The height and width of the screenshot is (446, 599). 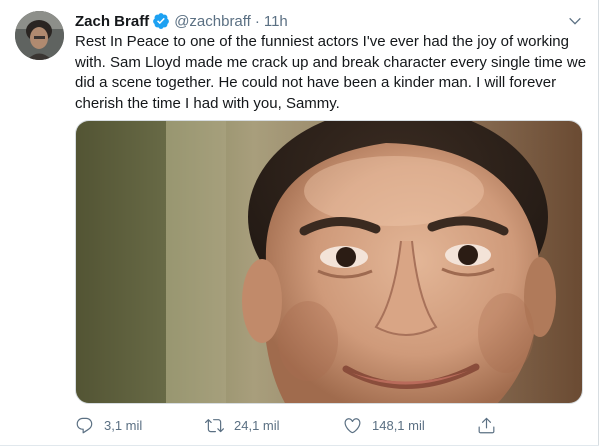 I want to click on retweet-icon, so click(x=214, y=425).